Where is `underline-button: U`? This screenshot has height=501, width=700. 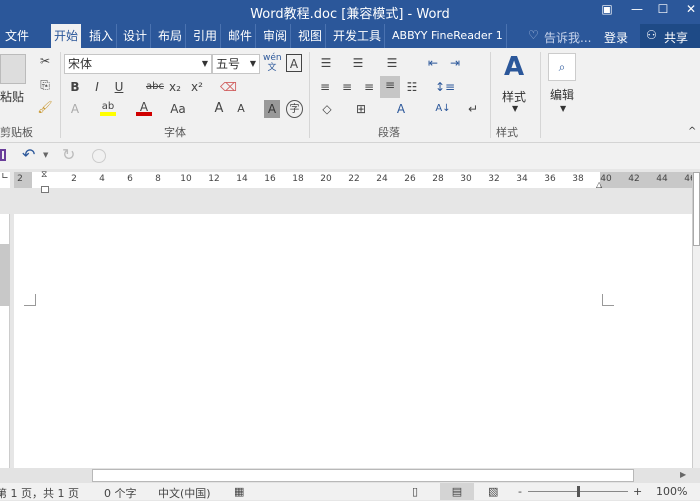 underline-button: U is located at coordinates (119, 87).